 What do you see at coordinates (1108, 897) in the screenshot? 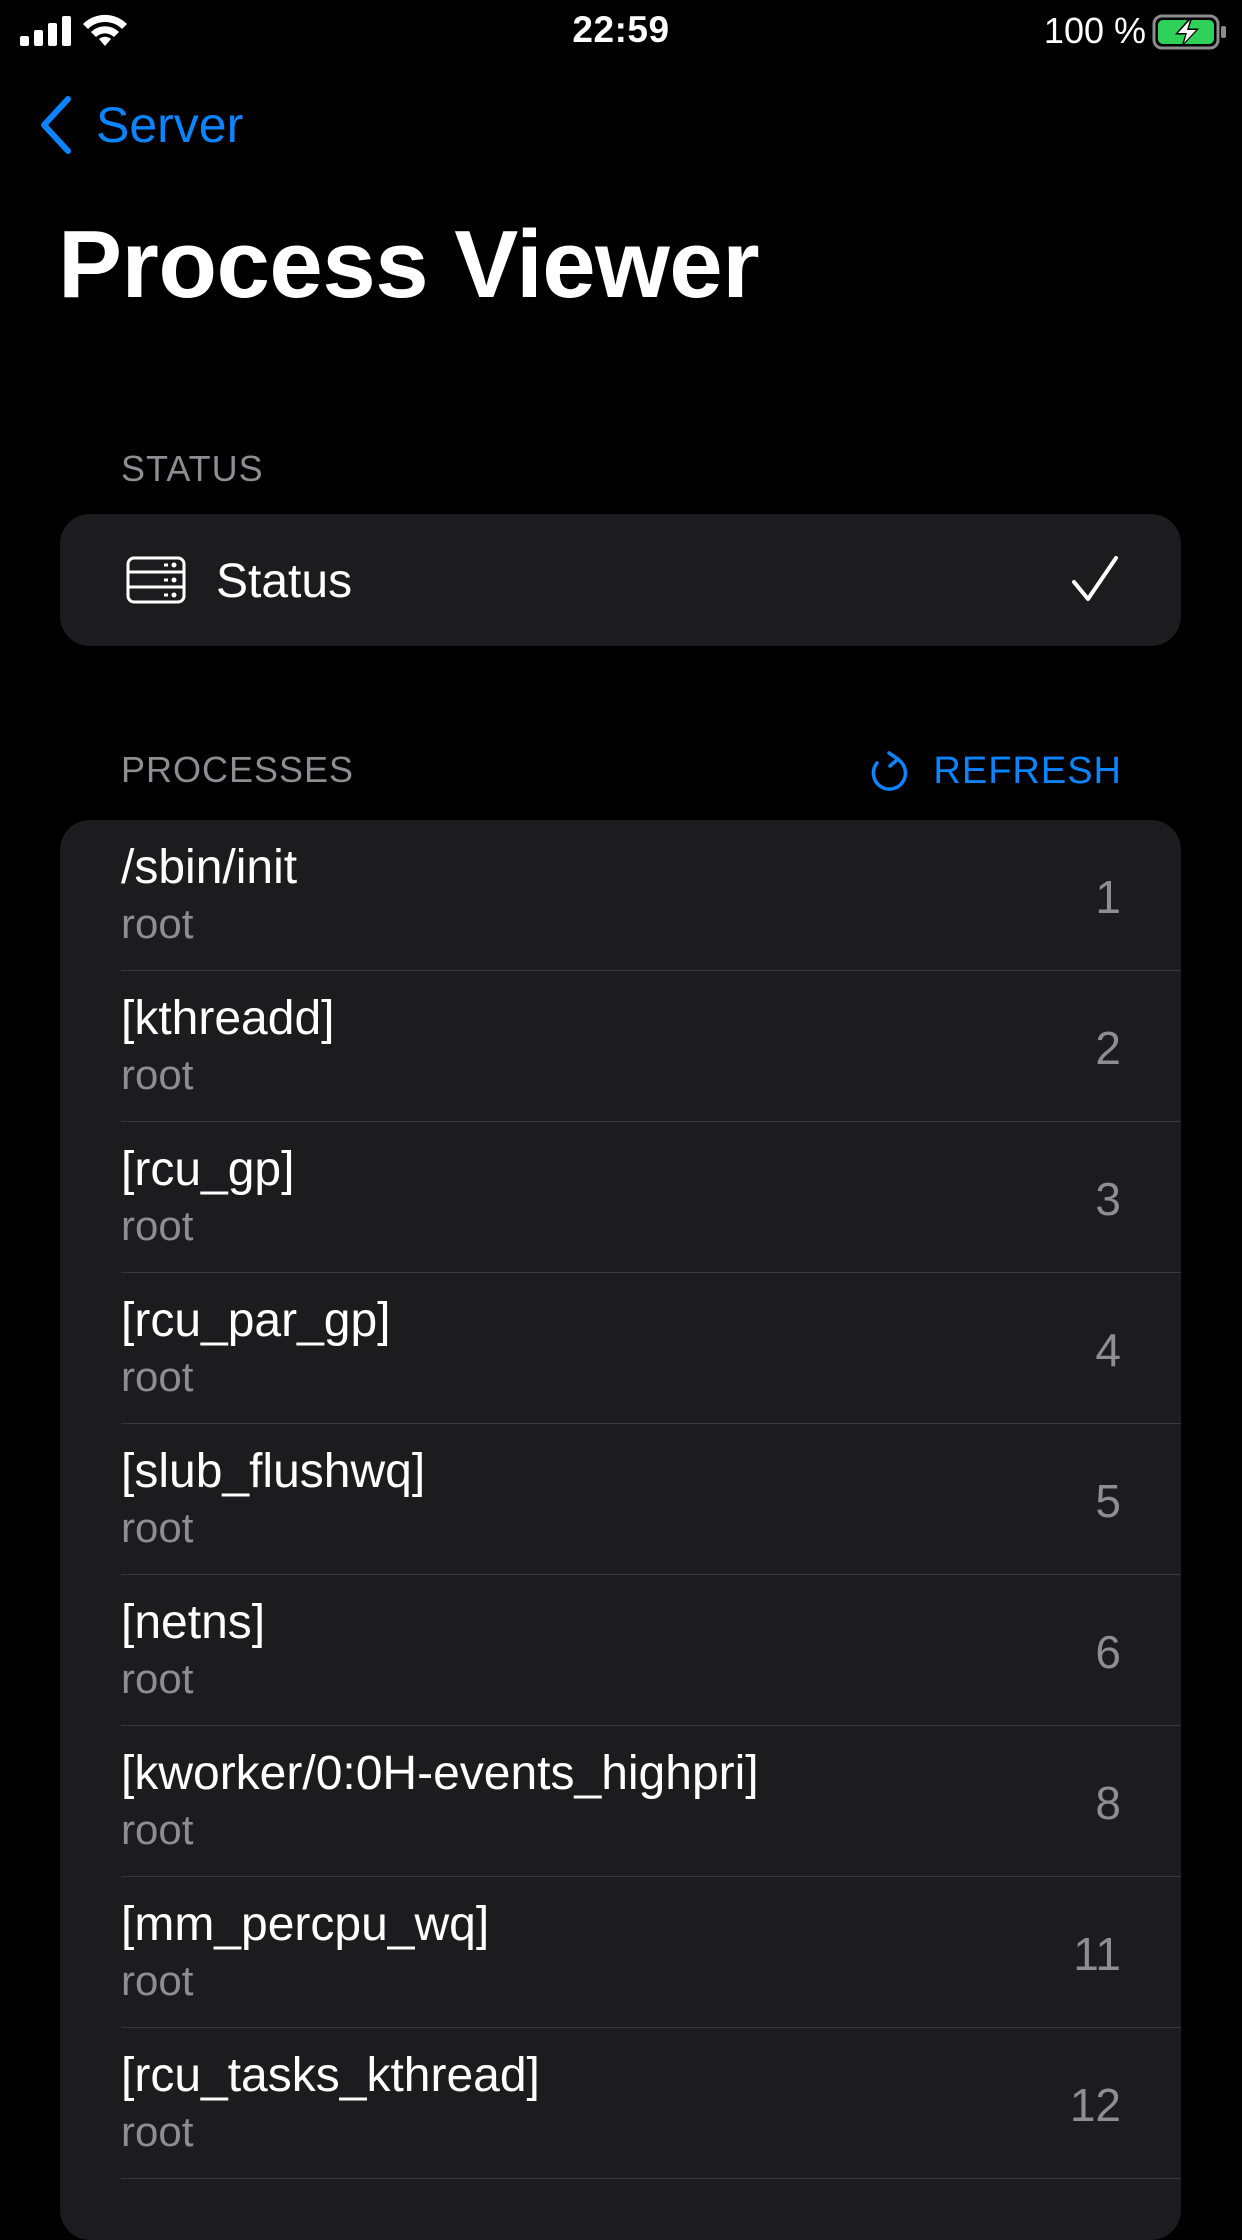
I see `process-pid: 1` at bounding box center [1108, 897].